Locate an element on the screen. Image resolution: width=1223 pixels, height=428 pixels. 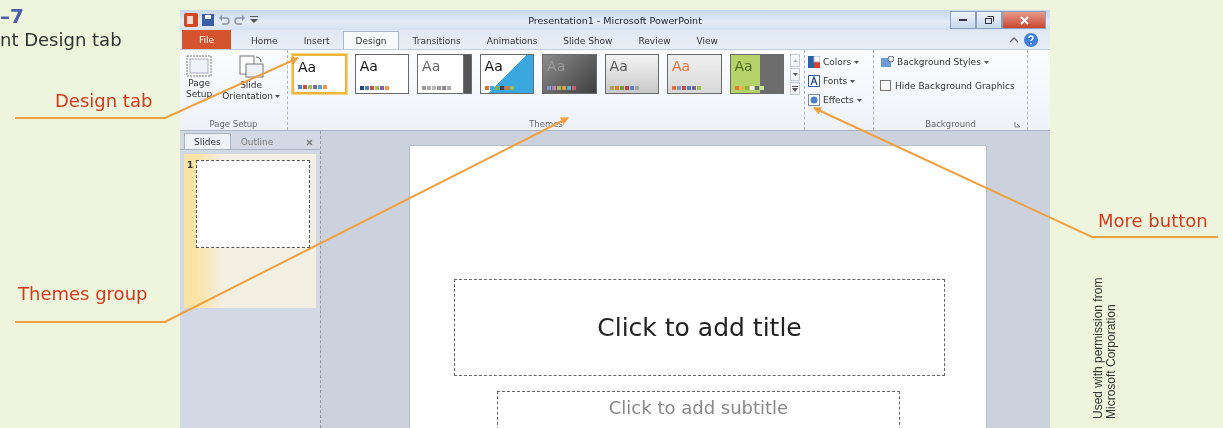
ribbon-tab: View is located at coordinates (707, 40).